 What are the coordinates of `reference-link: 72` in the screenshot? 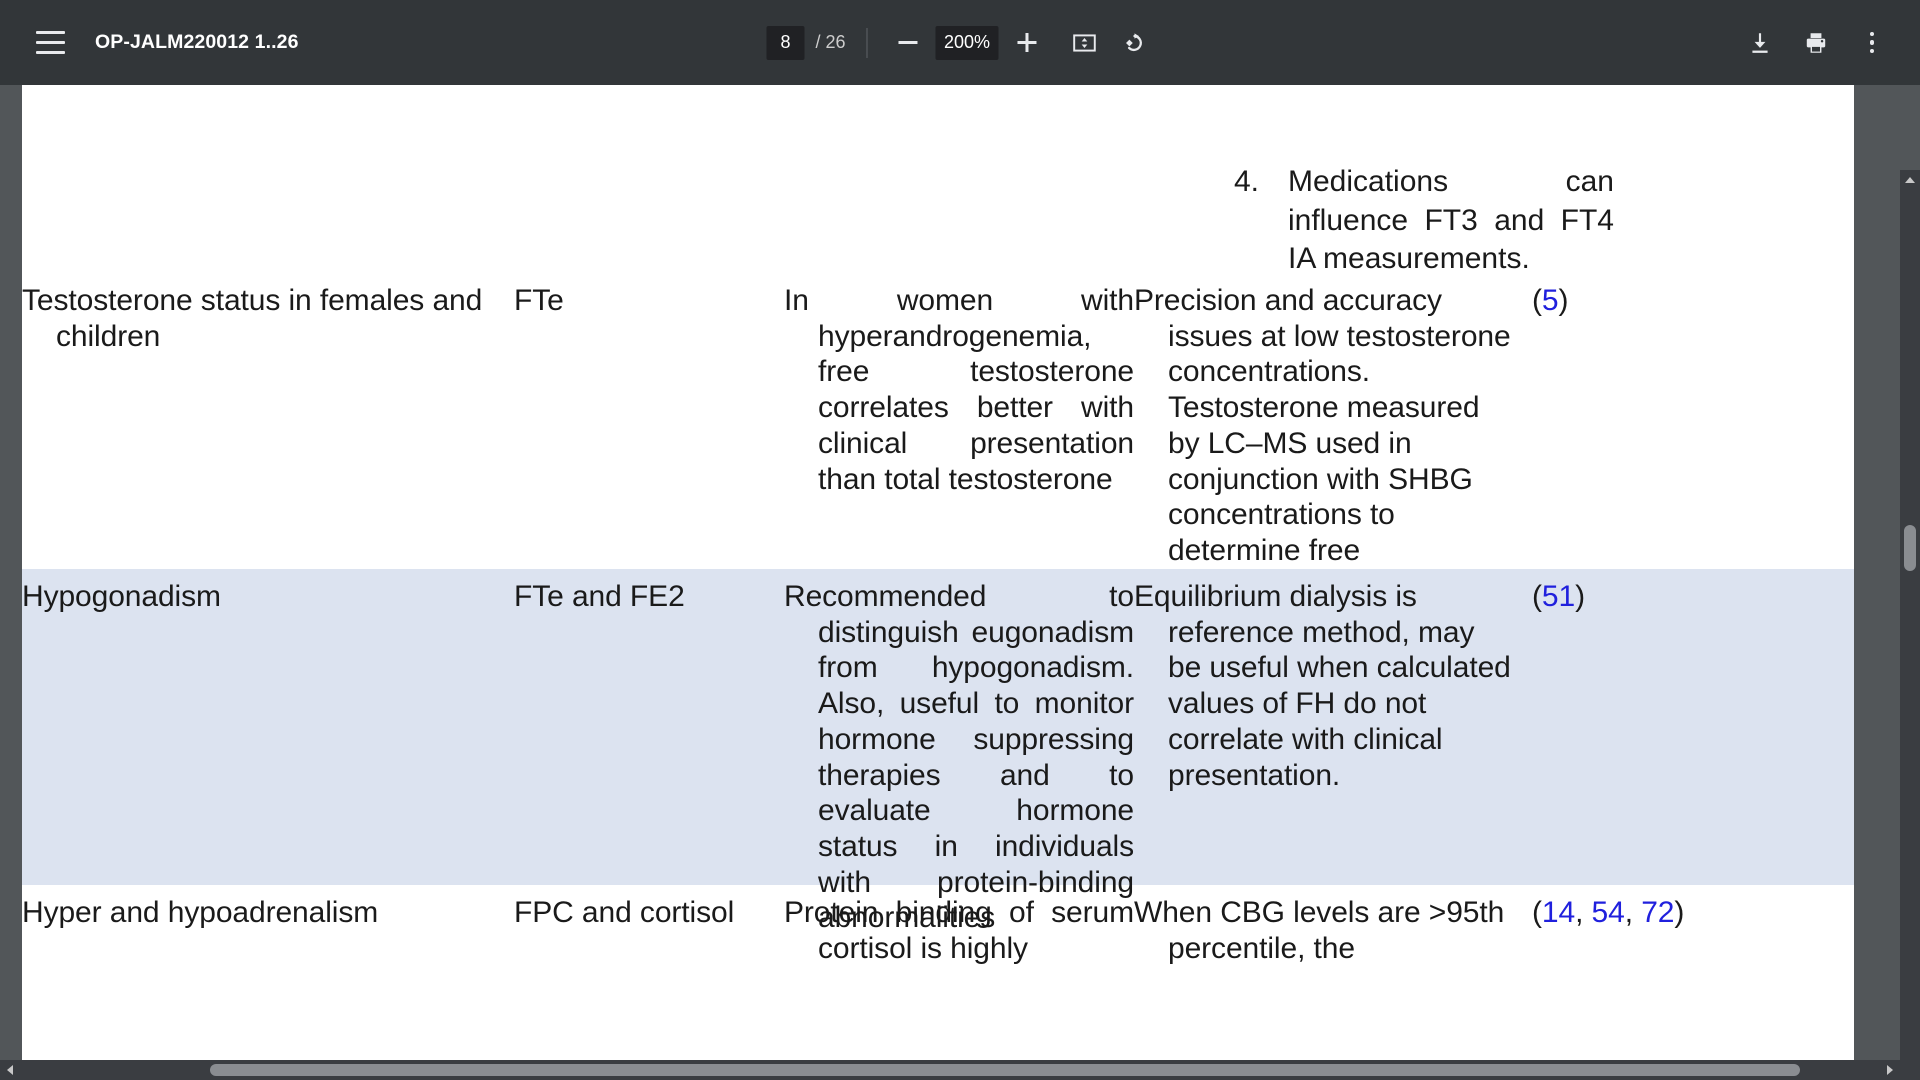 It's located at (1657, 912).